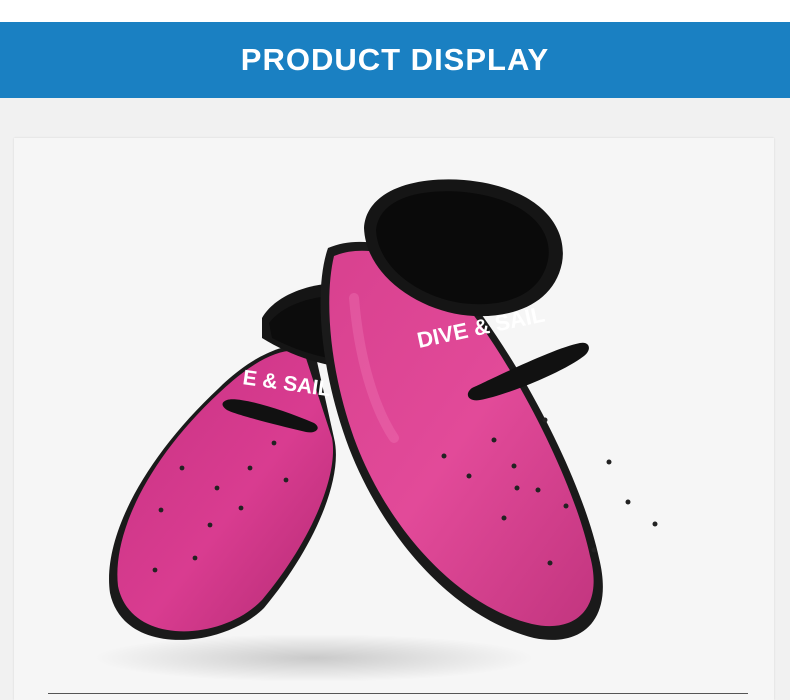 This screenshot has height=700, width=790. I want to click on banner-title: PRODUCT DISPLAY, so click(395, 59).